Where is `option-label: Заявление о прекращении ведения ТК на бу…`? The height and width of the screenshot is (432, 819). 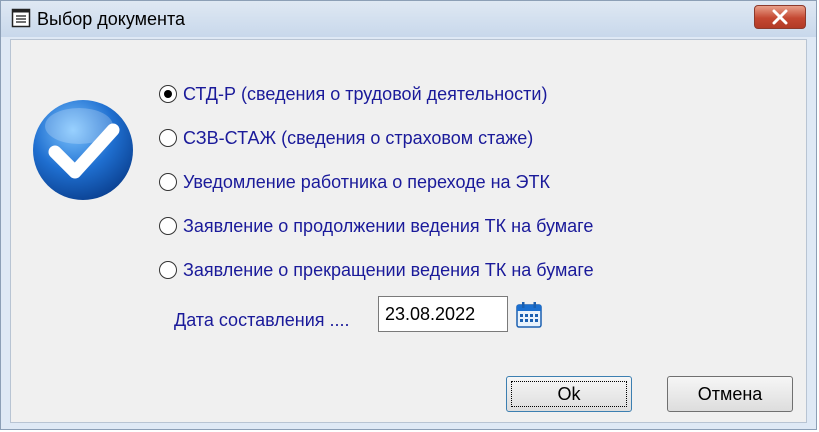
option-label: Заявление о прекращении ведения ТК на бу… is located at coordinates (388, 269).